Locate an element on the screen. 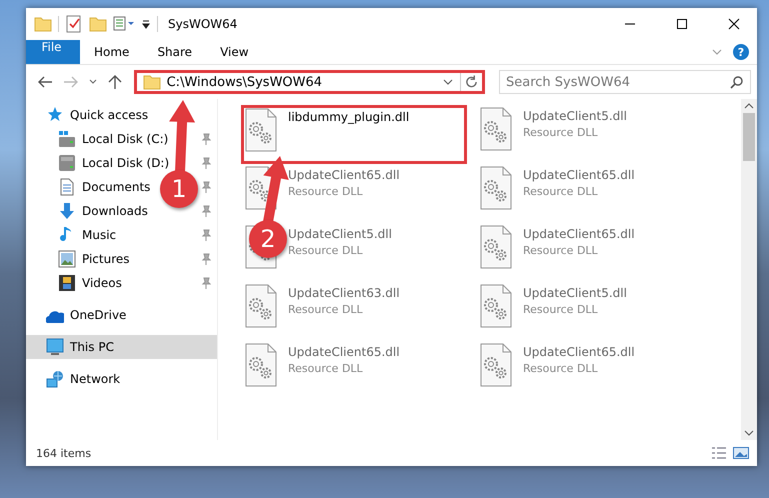 This screenshot has width=769, height=498. window-title: SysWOW64 is located at coordinates (203, 24).